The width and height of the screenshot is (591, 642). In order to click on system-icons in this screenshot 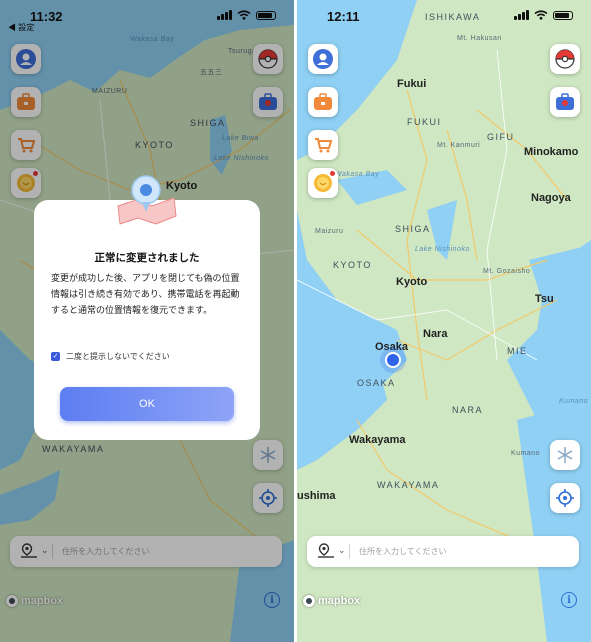, I will do `click(543, 15)`.